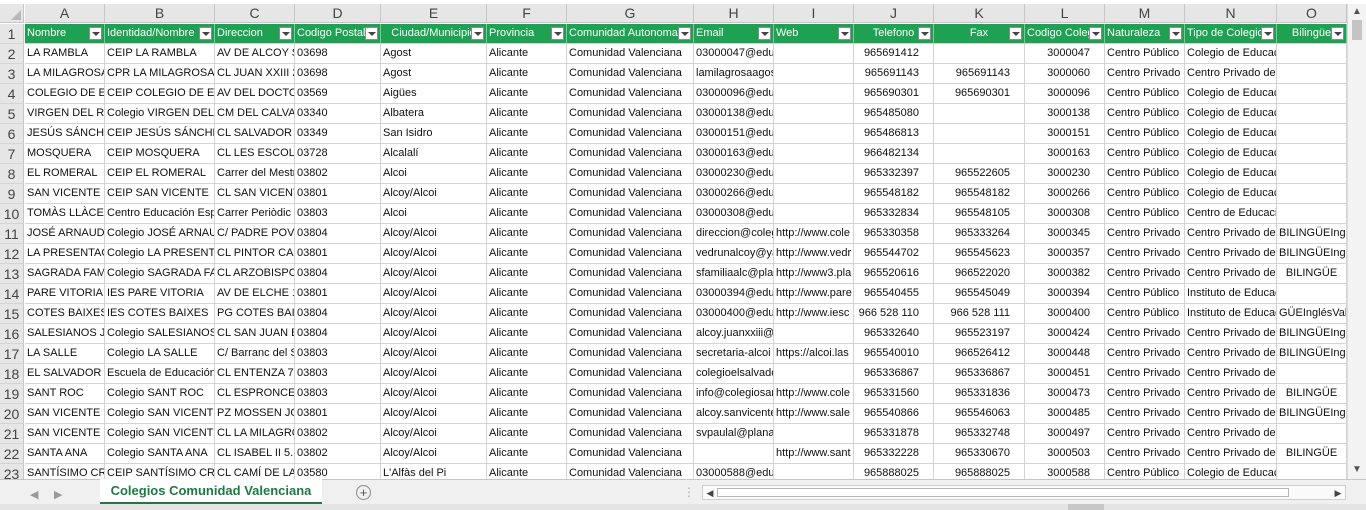 This screenshot has height=510, width=1366. Describe the element at coordinates (338, 274) in the screenshot. I see `data-cell: 03804` at that location.